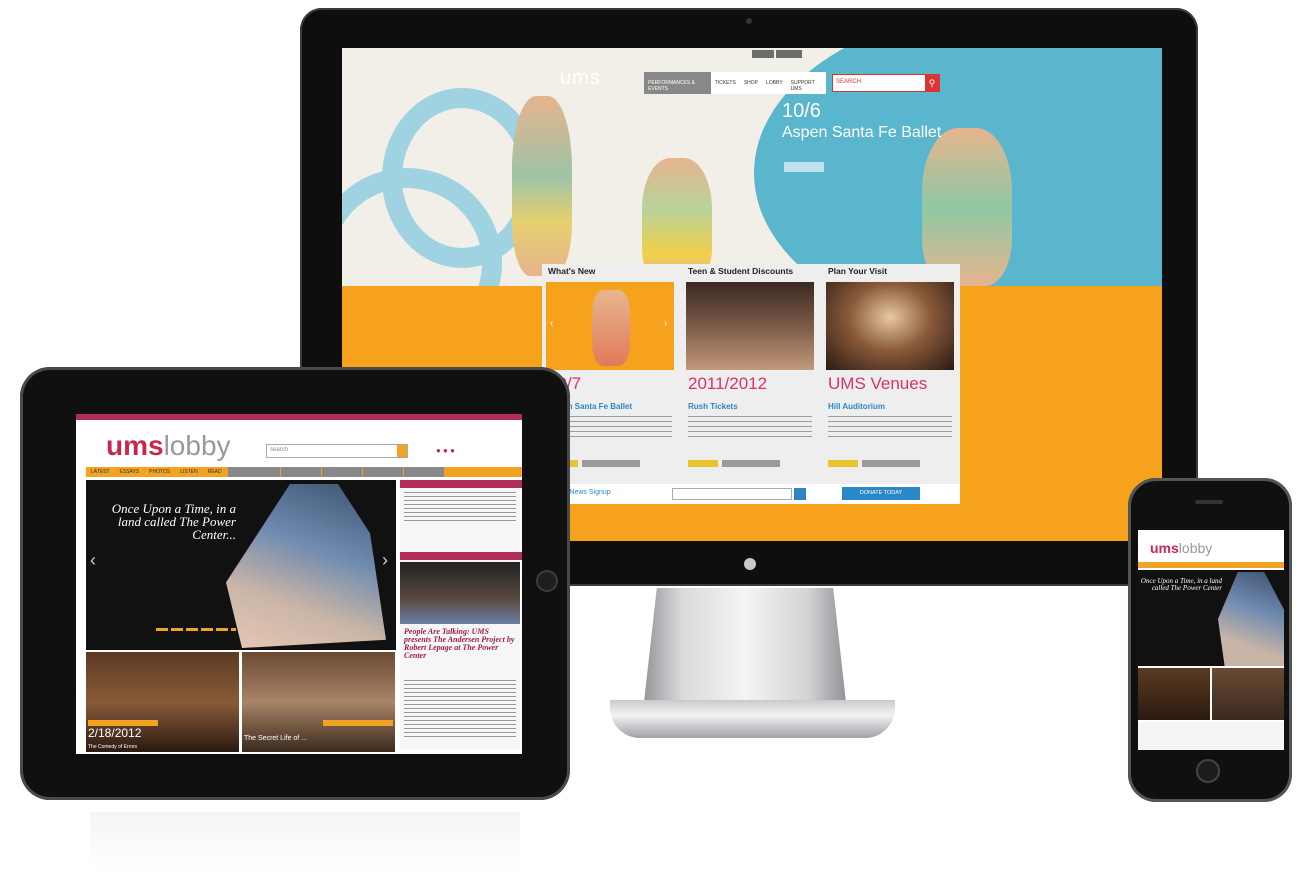  I want to click on hero-more-button, so click(804, 167).